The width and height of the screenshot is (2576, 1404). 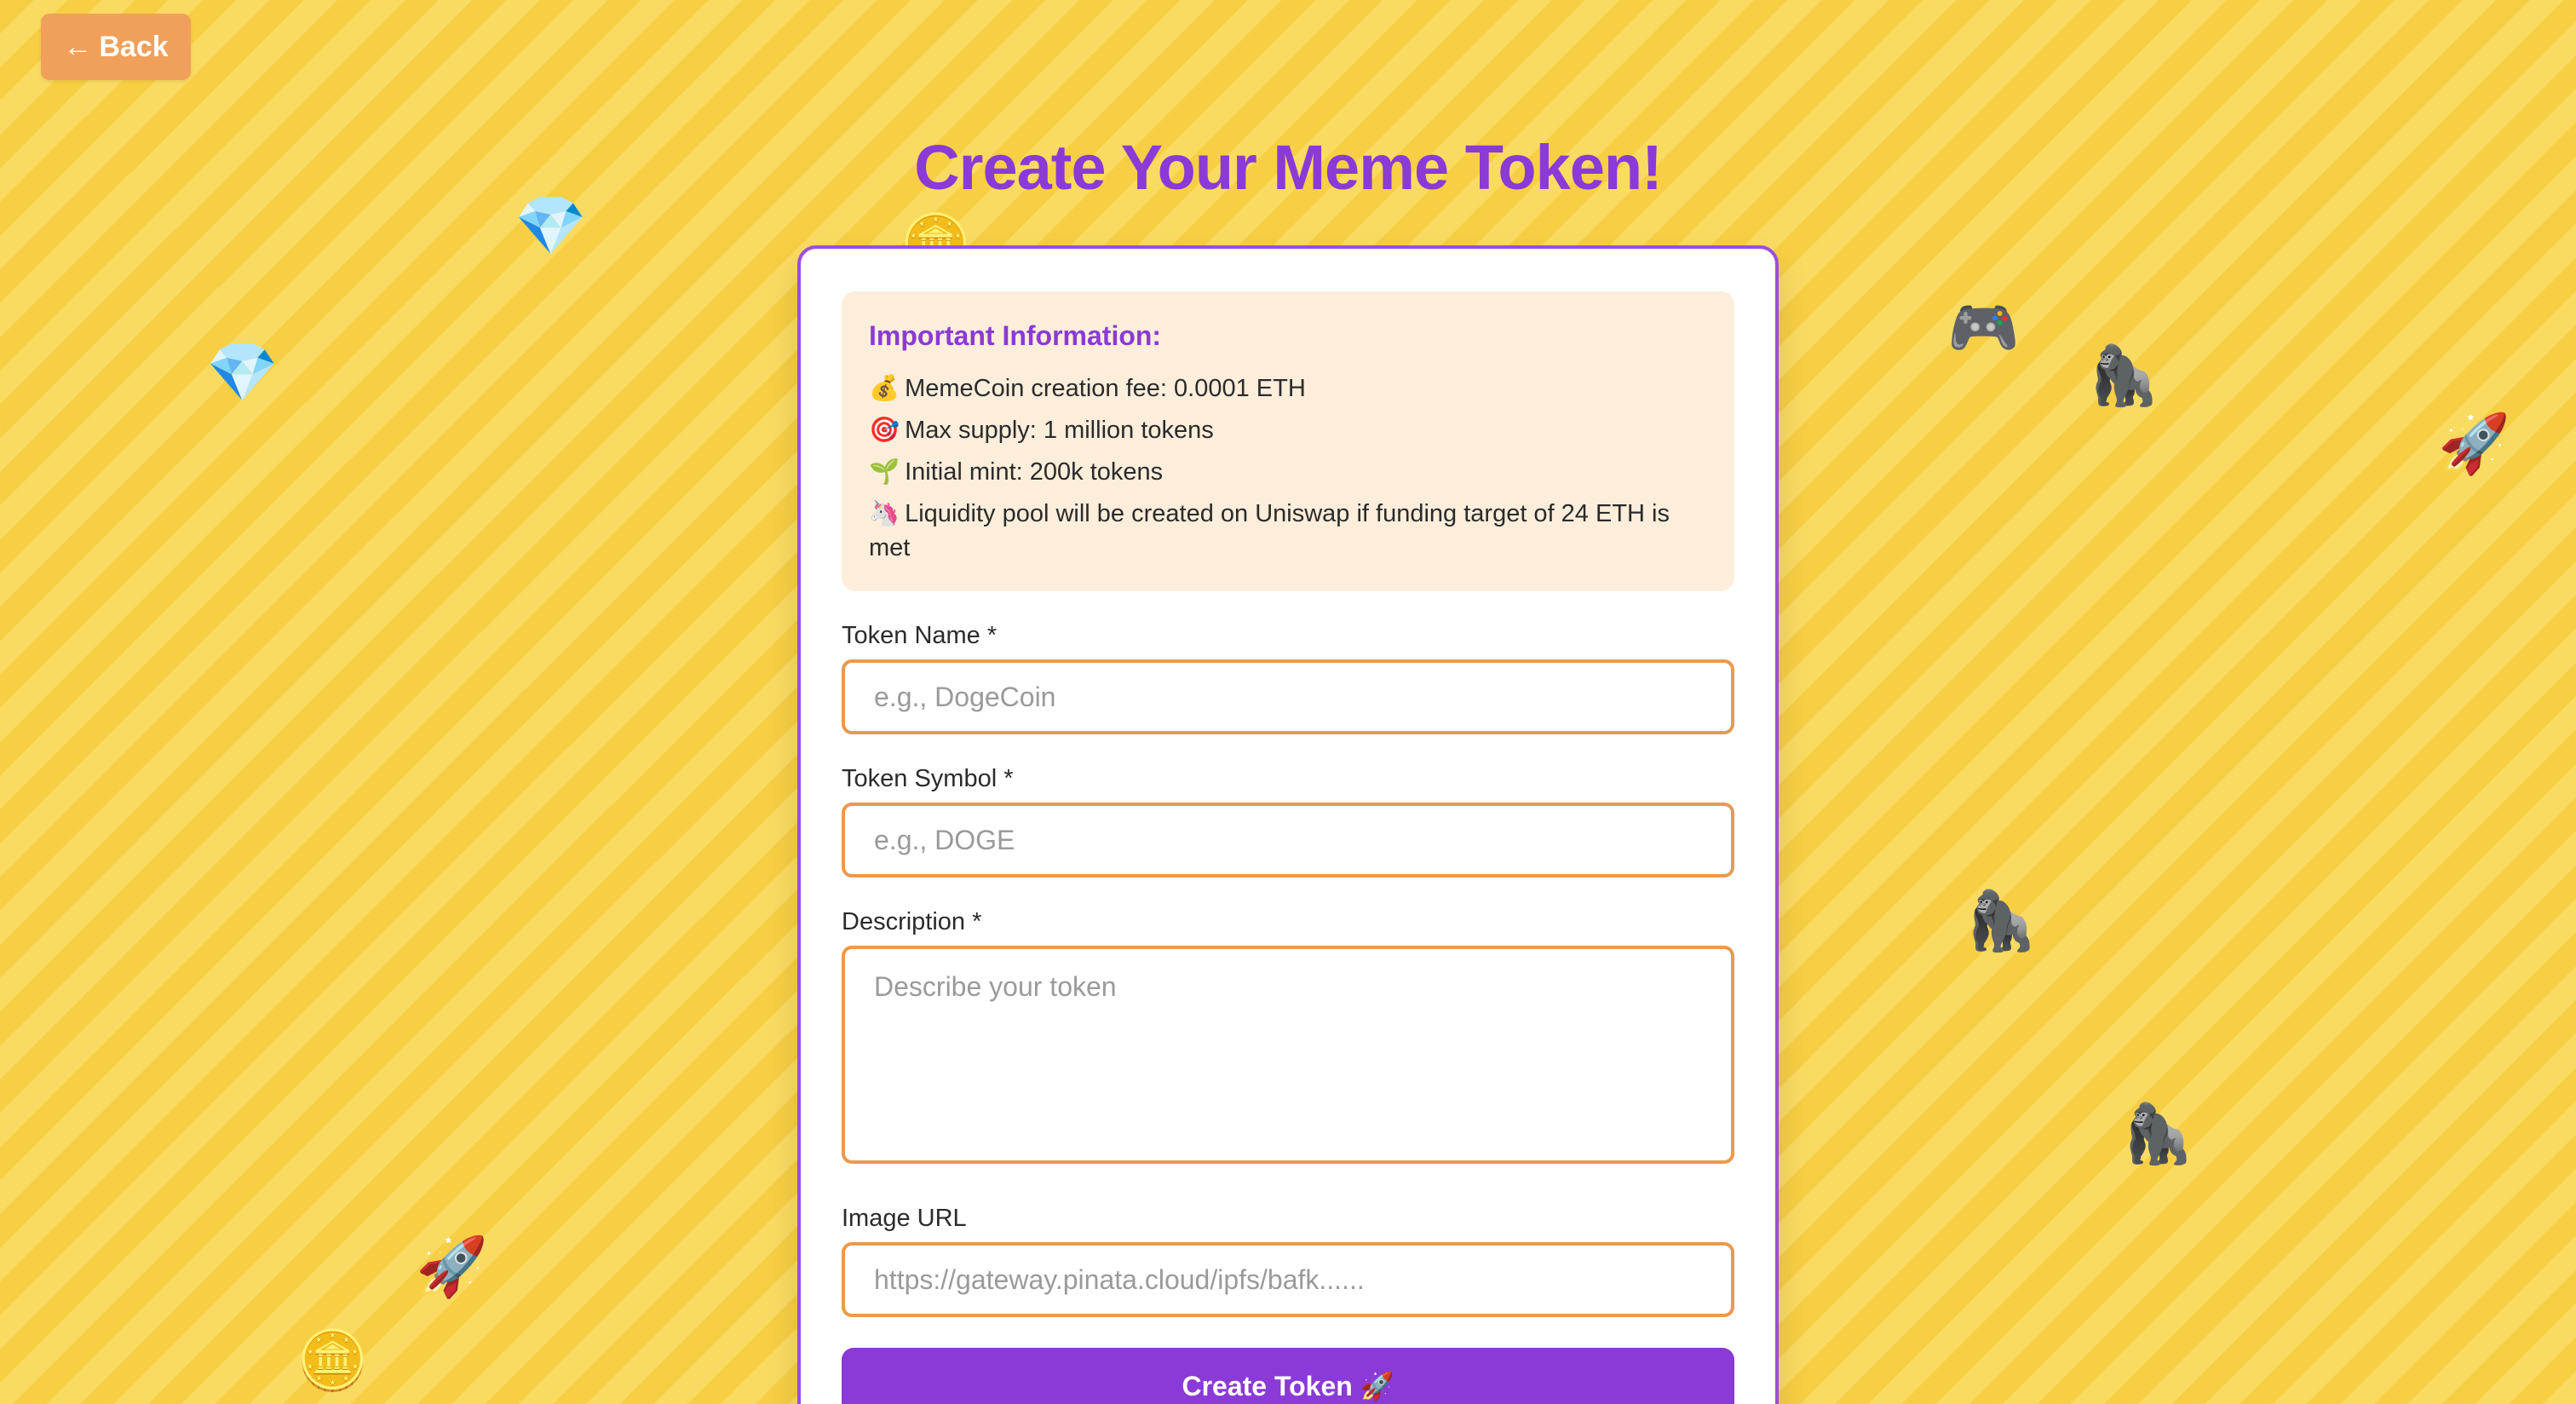 What do you see at coordinates (912, 921) in the screenshot?
I see `description-label: Description *` at bounding box center [912, 921].